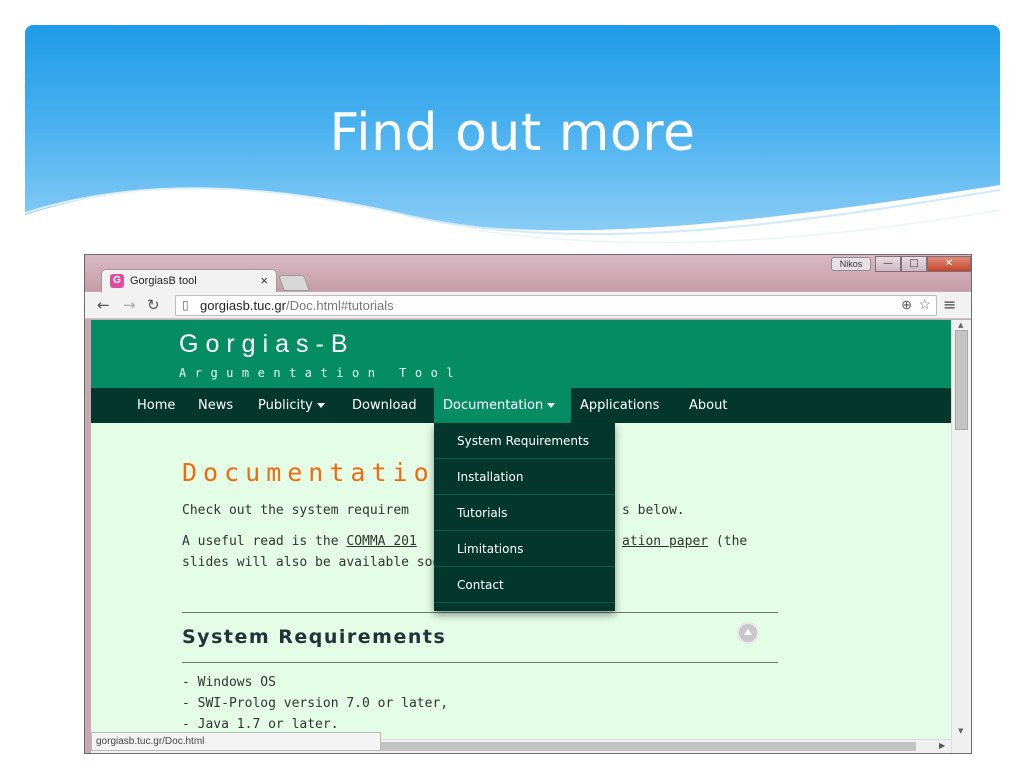 The height and width of the screenshot is (768, 1024). I want to click on intro-text-start: Check out the system requirem, so click(295, 510).